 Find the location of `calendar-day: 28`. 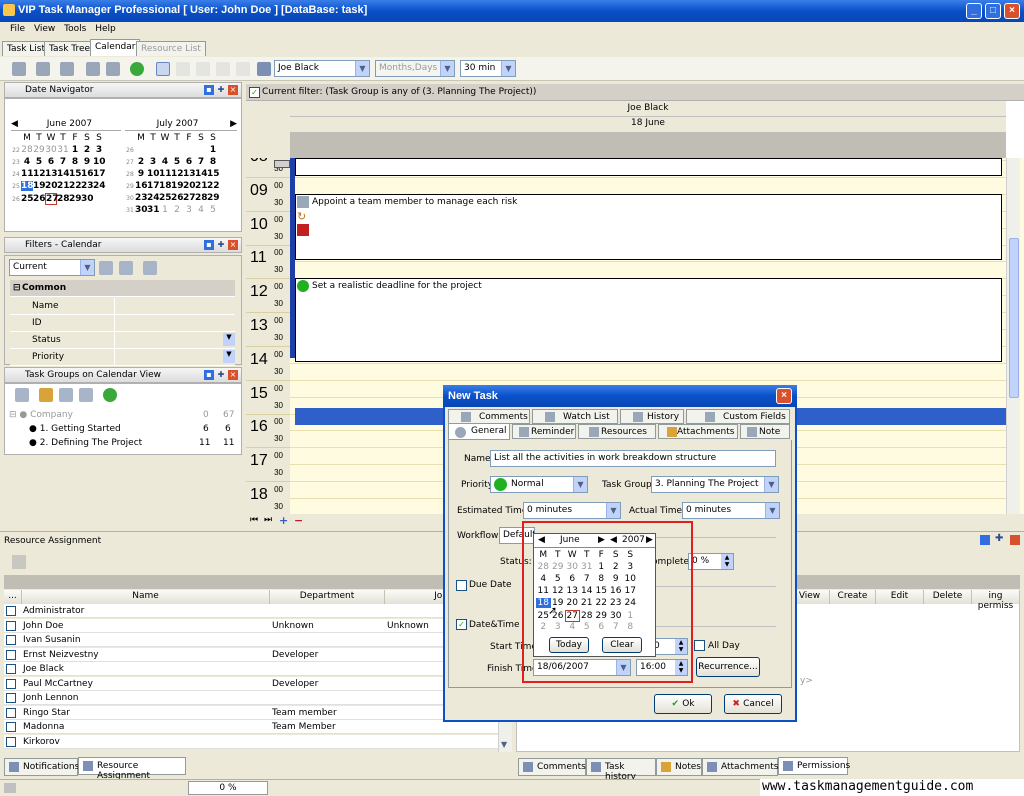

calendar-day: 28 is located at coordinates (63, 199).